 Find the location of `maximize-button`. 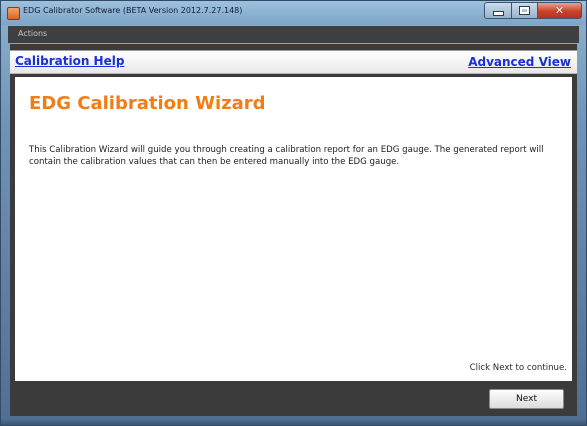

maximize-button is located at coordinates (525, 10).